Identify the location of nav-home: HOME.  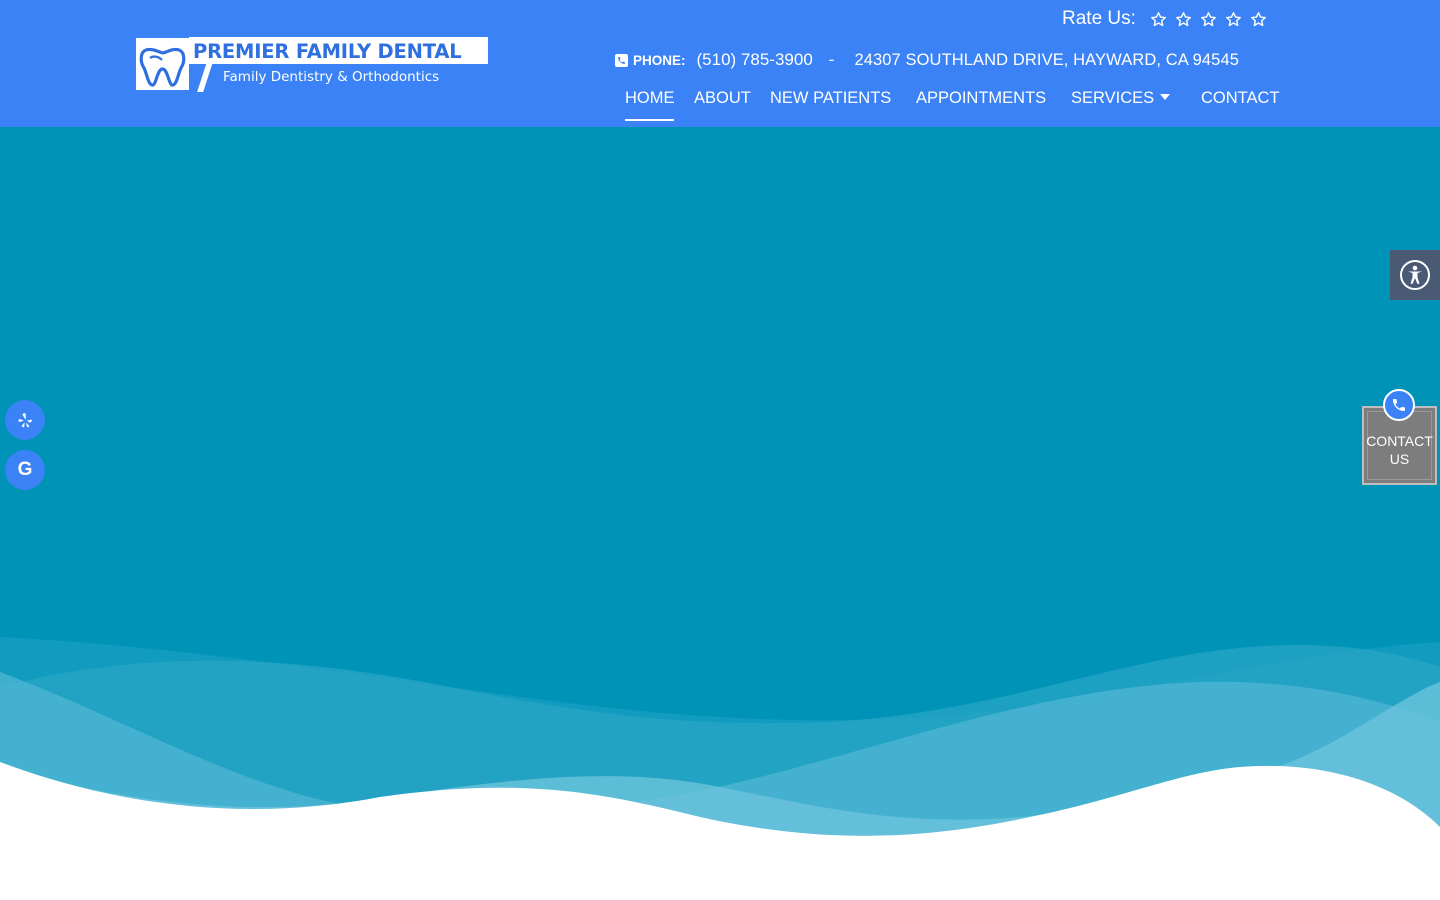
(650, 98).